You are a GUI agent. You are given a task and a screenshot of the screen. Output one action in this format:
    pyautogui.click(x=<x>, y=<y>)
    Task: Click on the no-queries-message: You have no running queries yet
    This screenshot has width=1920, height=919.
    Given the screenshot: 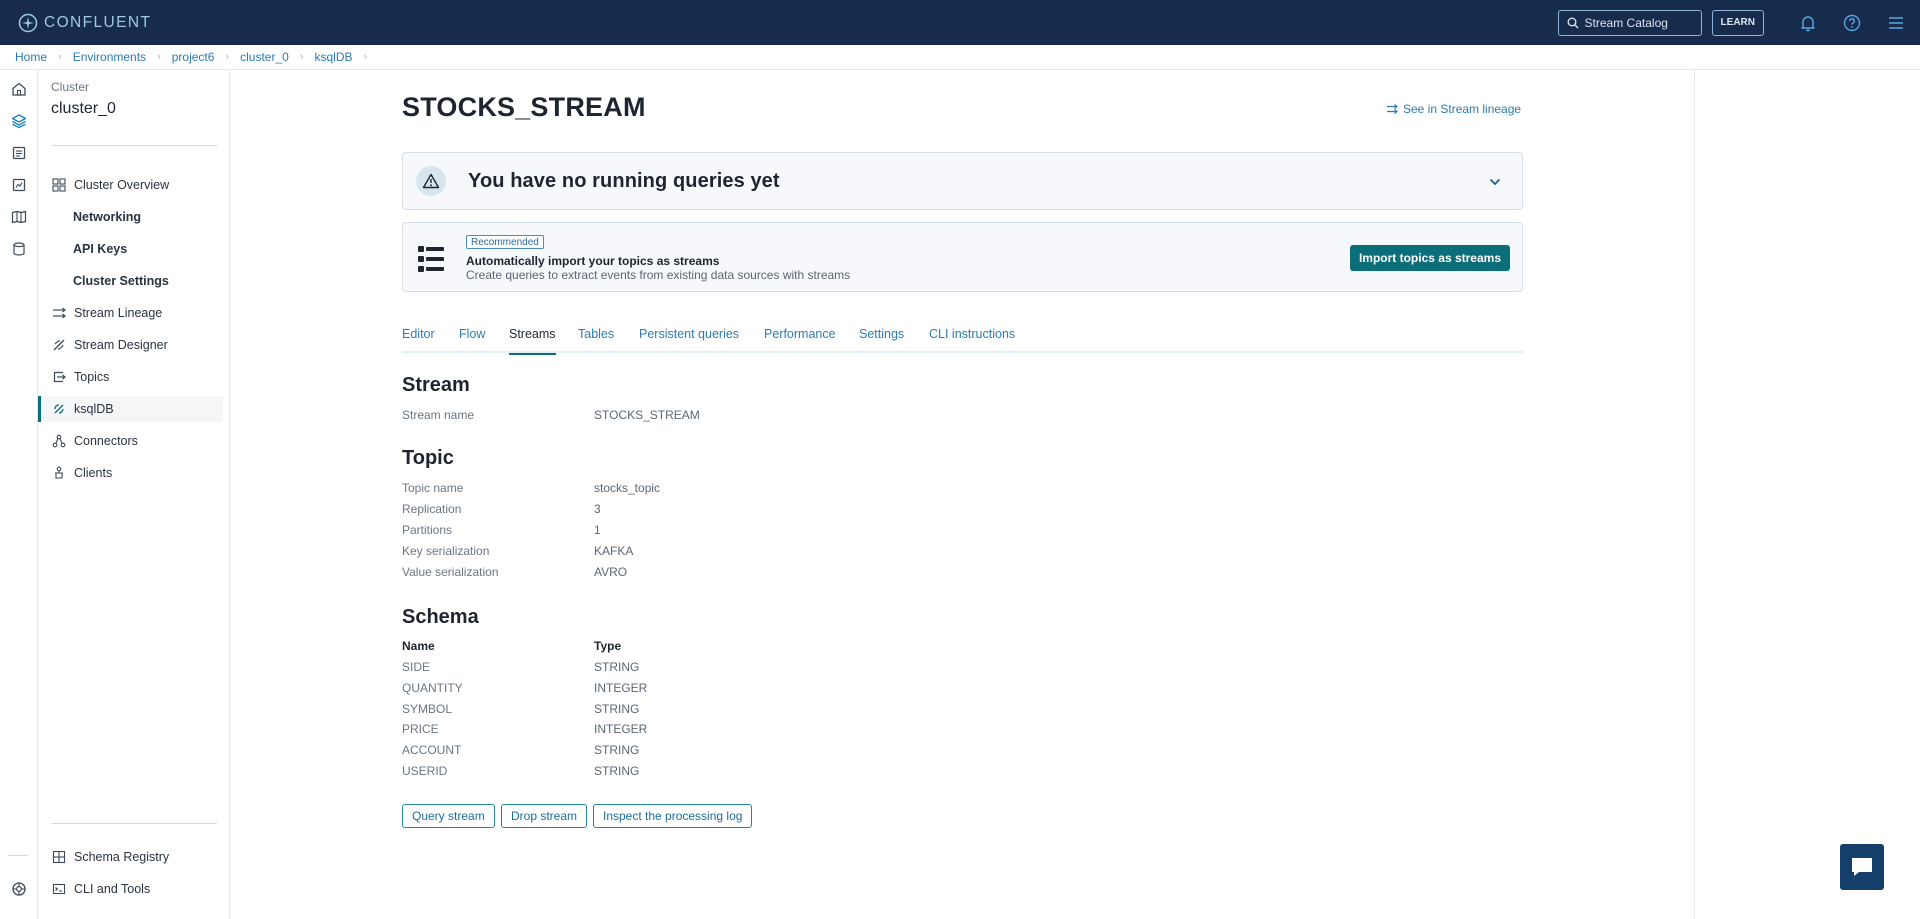 What is the action you would take?
    pyautogui.click(x=624, y=180)
    